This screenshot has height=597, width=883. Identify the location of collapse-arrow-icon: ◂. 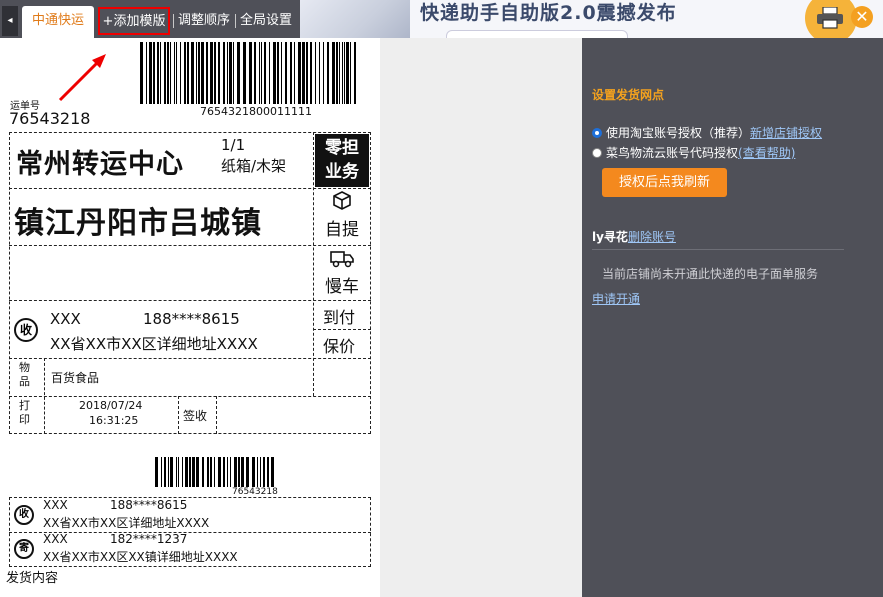
(10, 21).